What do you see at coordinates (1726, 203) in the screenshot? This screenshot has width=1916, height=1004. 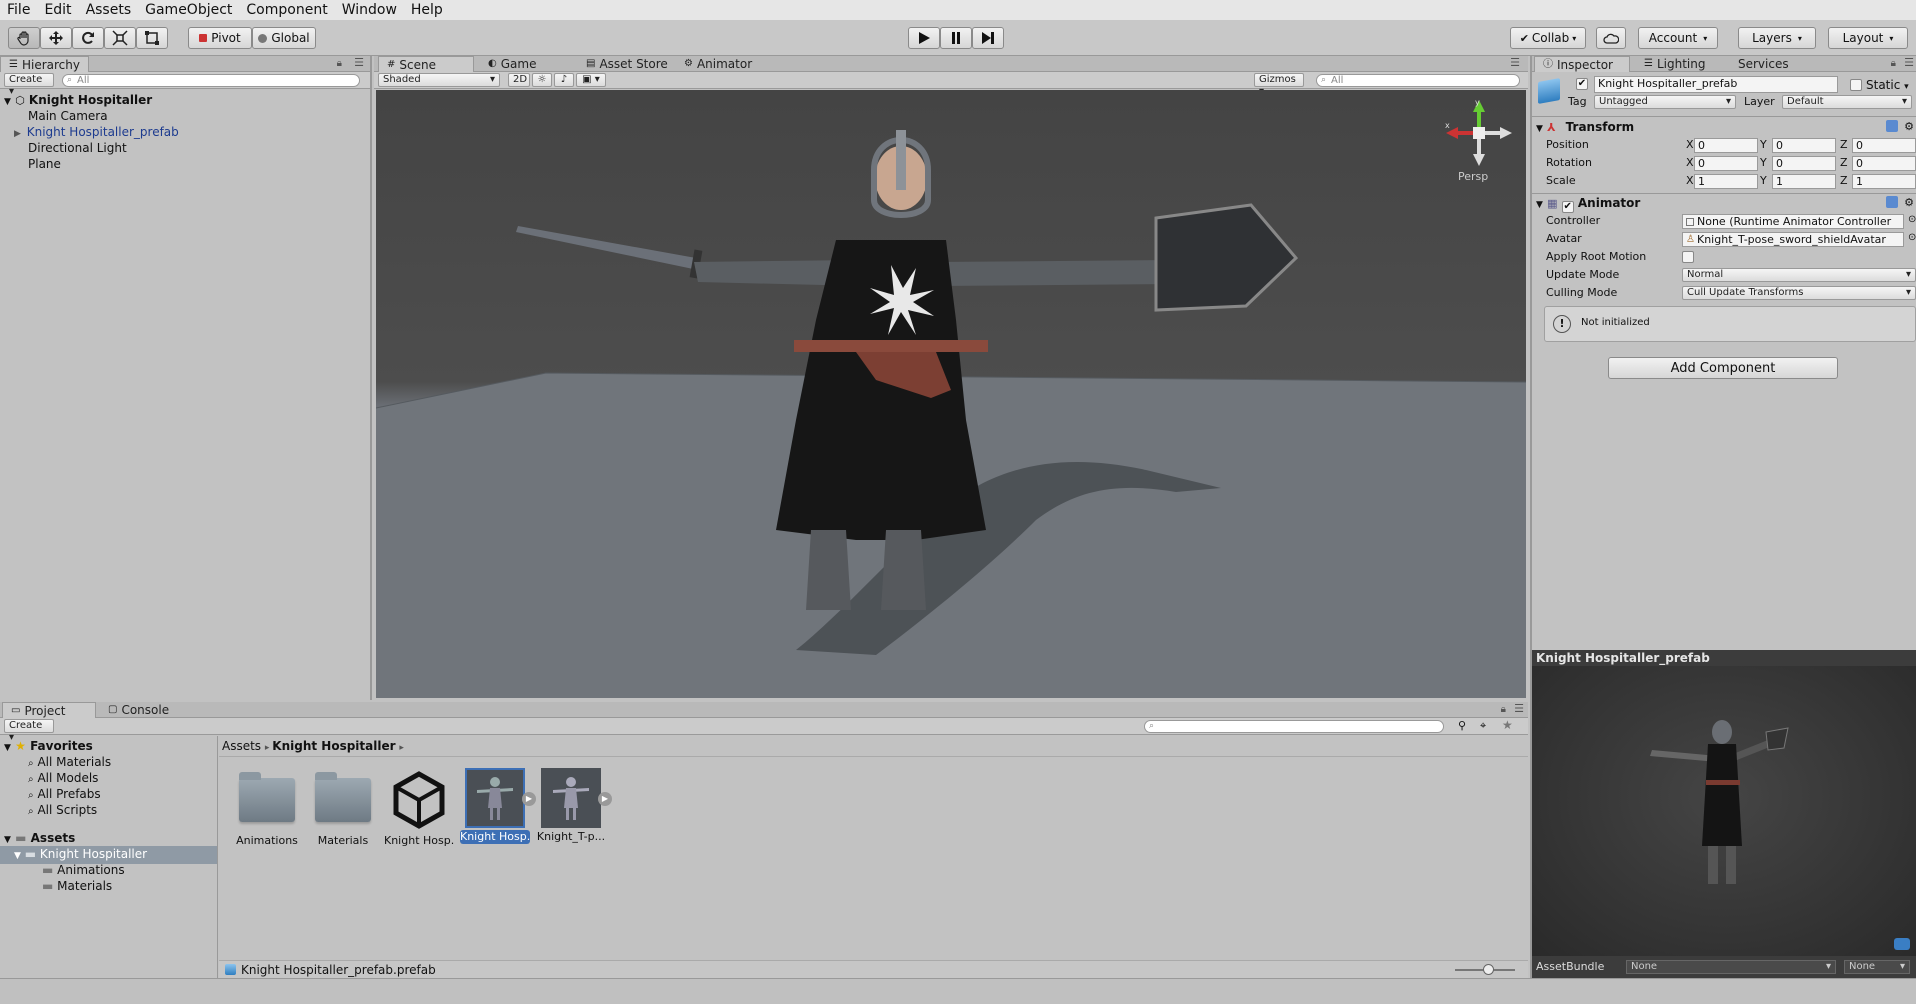 I see `animator-header: ▼ ▦ ✔ Animator ⚙` at bounding box center [1726, 203].